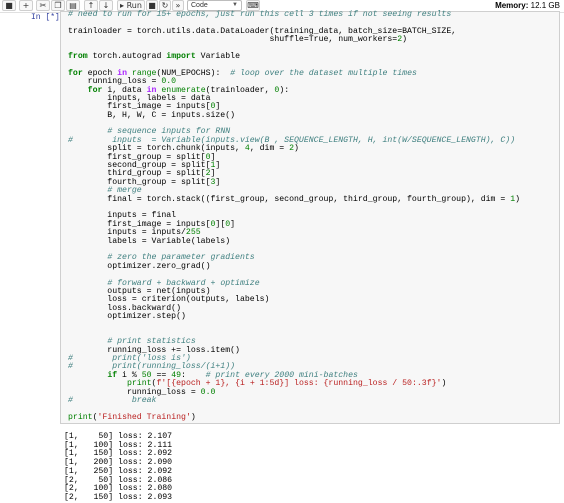 Image resolution: width=564 pixels, height=503 pixels. I want to click on memory-indicator: Memory: 12.1 GB, so click(527, 5).